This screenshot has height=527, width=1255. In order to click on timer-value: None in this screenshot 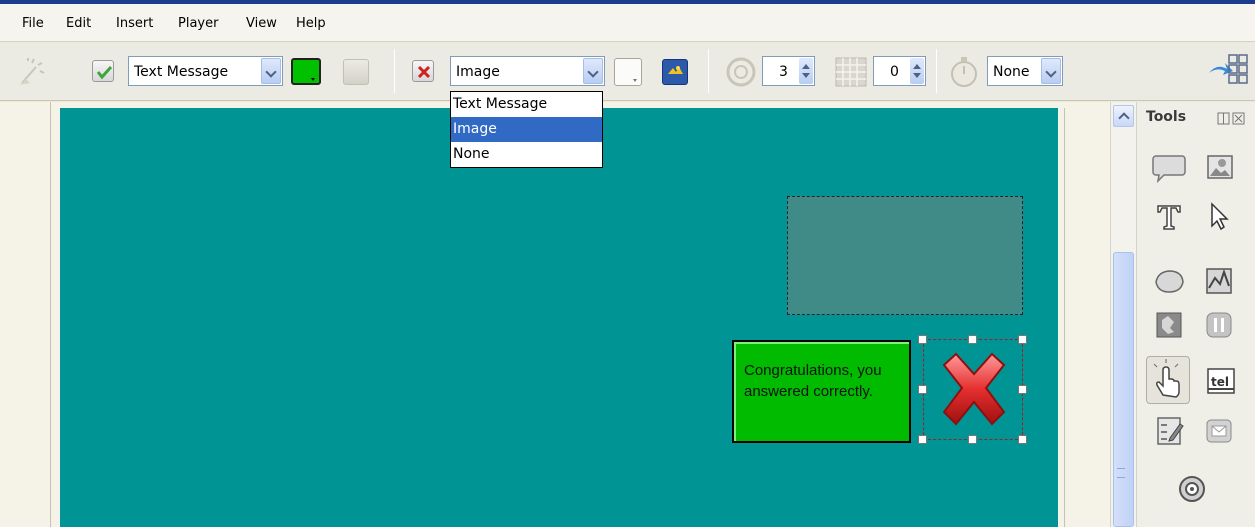, I will do `click(1011, 72)`.